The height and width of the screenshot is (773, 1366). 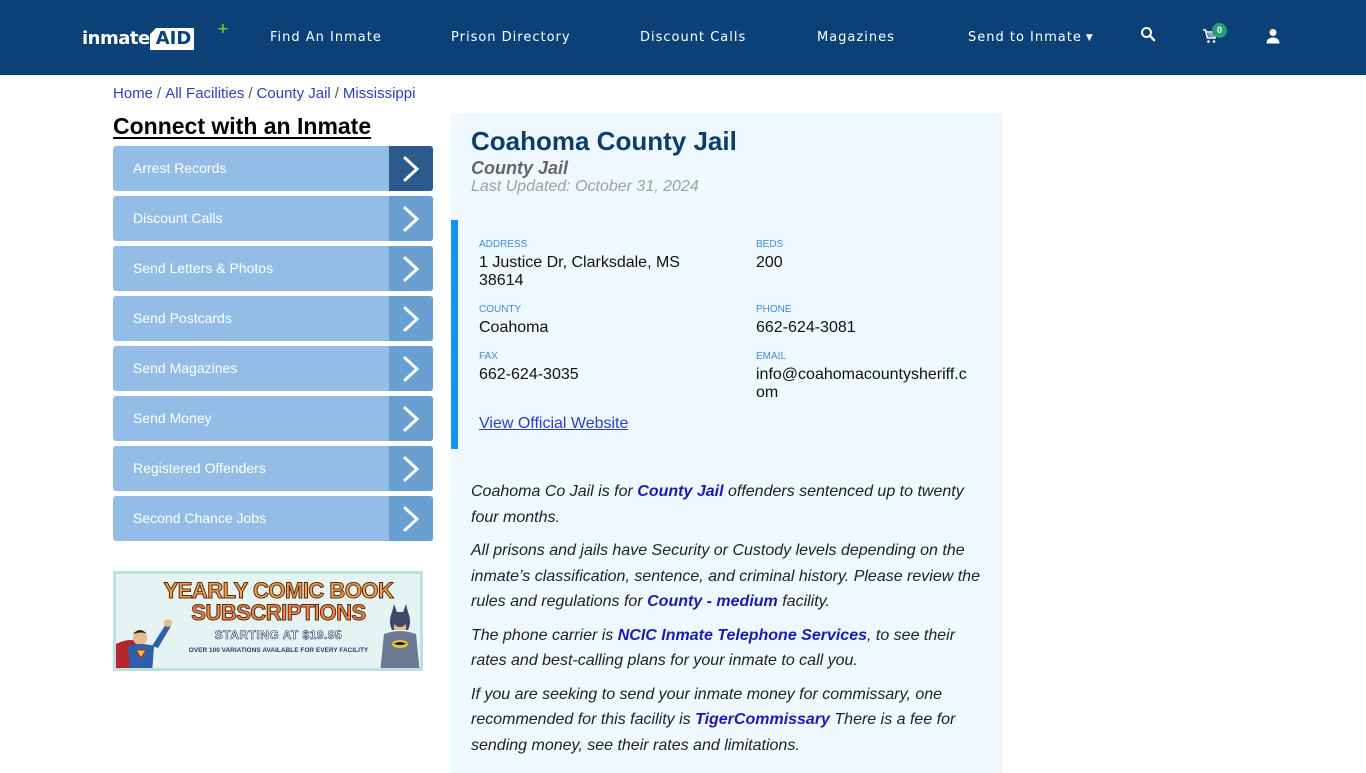 I want to click on sidebar-item-discount-calls: Discount Calls, so click(x=273, y=218).